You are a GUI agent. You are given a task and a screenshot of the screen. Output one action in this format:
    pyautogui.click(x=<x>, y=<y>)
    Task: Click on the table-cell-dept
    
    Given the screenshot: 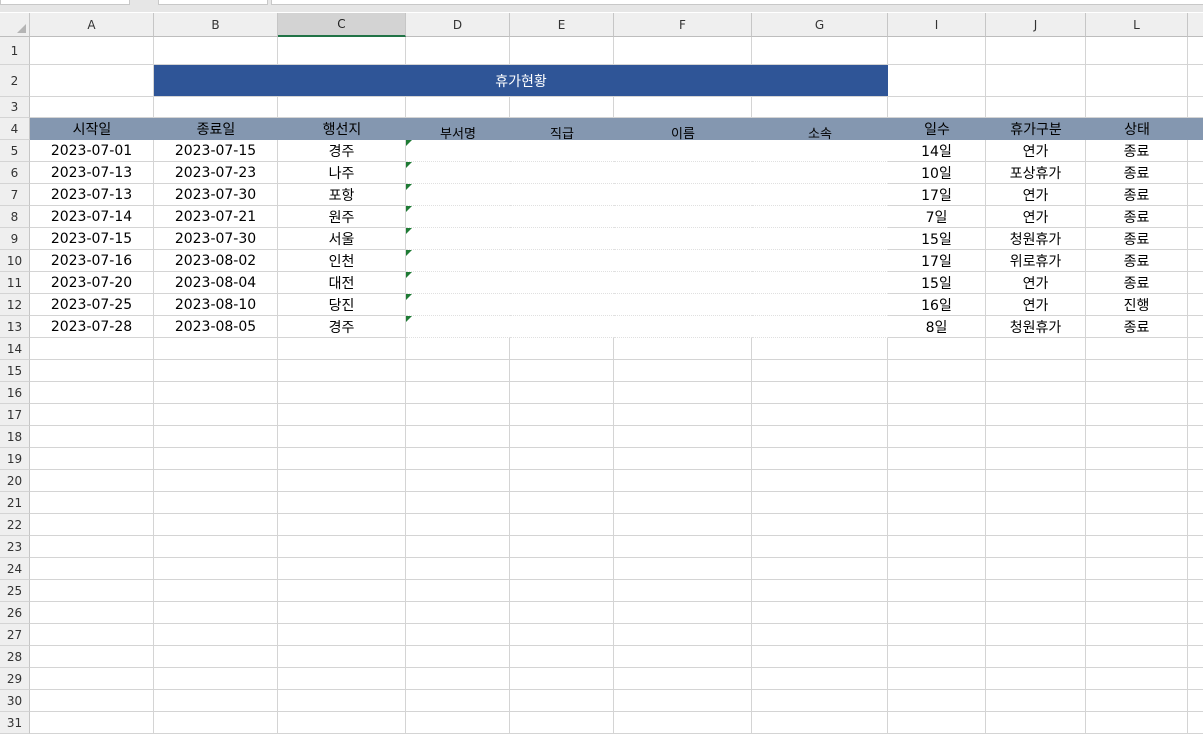 What is the action you would take?
    pyautogui.click(x=458, y=151)
    